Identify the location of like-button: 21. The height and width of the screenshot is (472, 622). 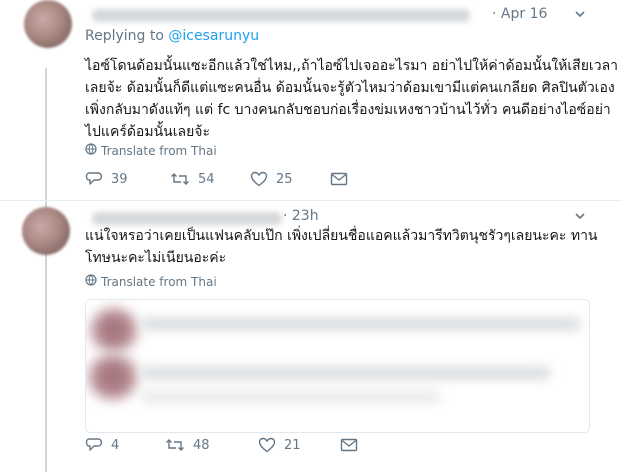
(299, 445).